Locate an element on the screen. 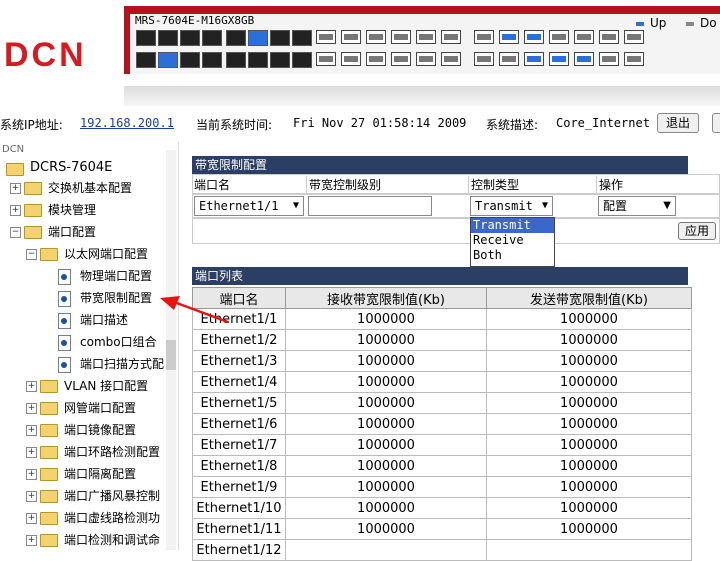 Image resolution: width=720 pixels, height=561 pixels. table-header-receive: 接收带宽限制值(Kb) is located at coordinates (386, 298).